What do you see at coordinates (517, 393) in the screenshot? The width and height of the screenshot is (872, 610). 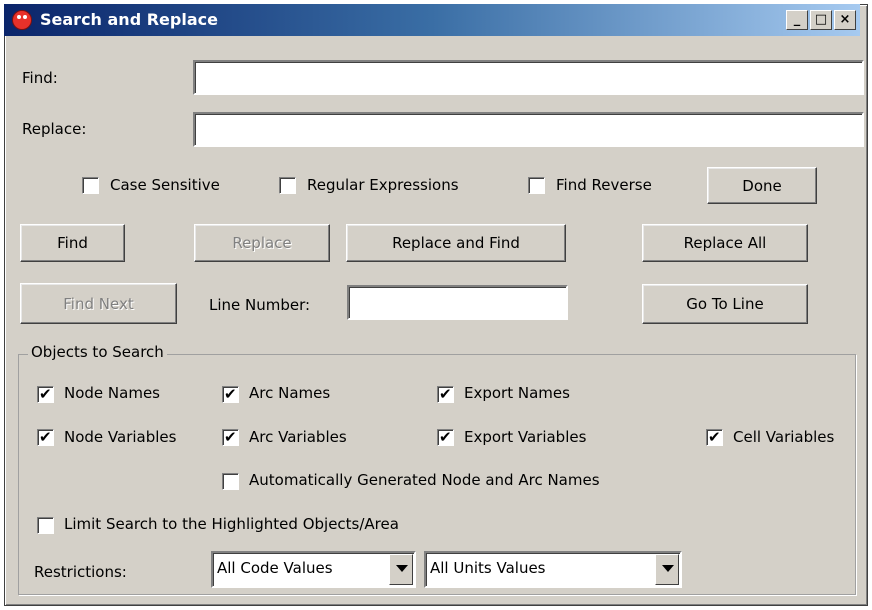 I see `export-names-label: Export Names` at bounding box center [517, 393].